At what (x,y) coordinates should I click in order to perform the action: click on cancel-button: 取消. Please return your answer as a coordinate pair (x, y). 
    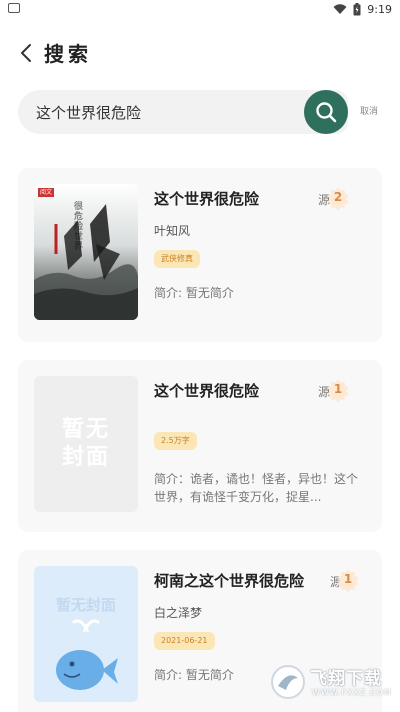
    Looking at the image, I should click on (369, 110).